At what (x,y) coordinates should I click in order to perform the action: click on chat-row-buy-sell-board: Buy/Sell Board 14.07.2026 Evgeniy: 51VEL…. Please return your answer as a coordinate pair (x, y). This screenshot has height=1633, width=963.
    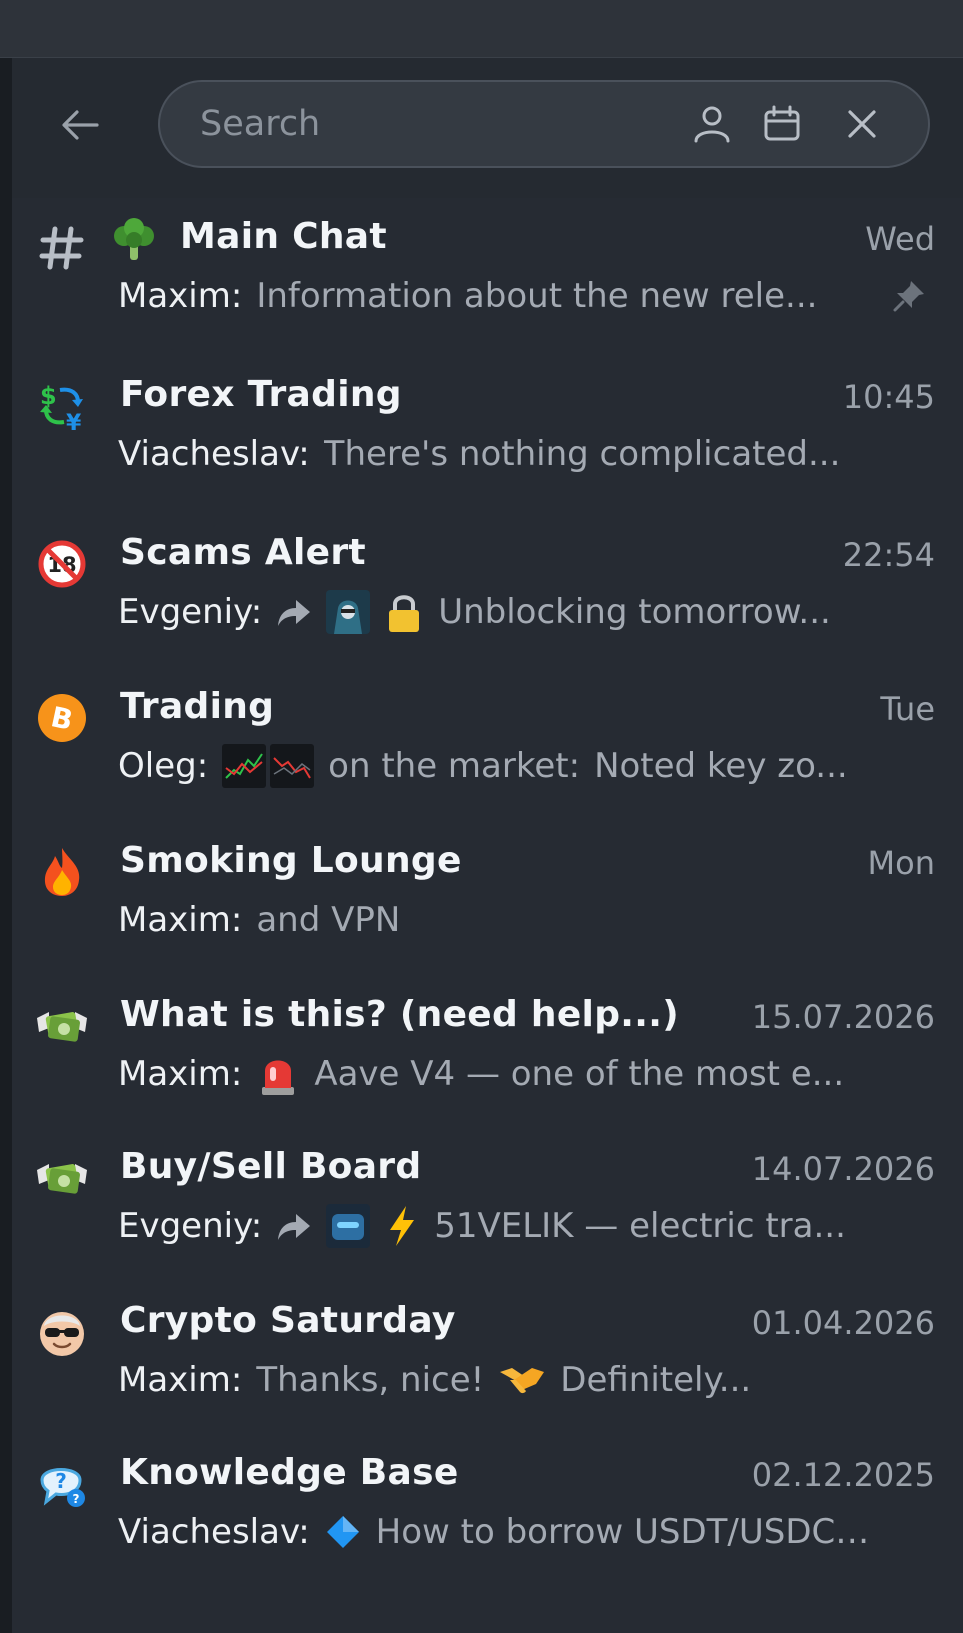
    Looking at the image, I should click on (487, 1210).